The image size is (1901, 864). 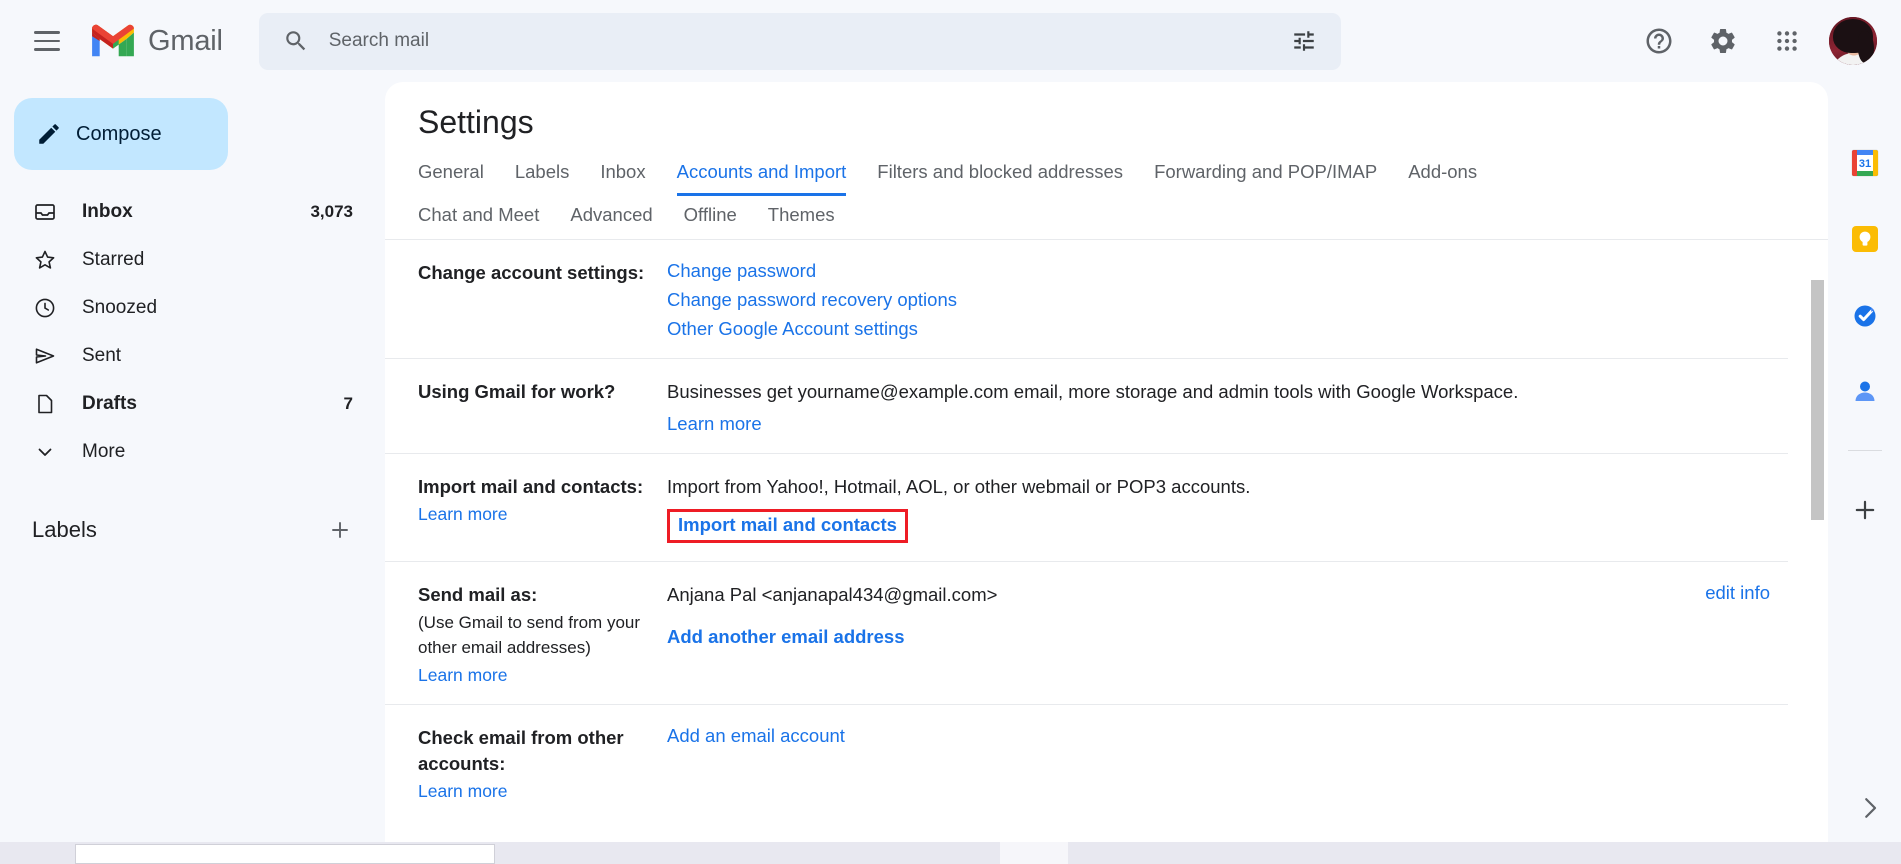 What do you see at coordinates (451, 178) in the screenshot?
I see `tab-general: General` at bounding box center [451, 178].